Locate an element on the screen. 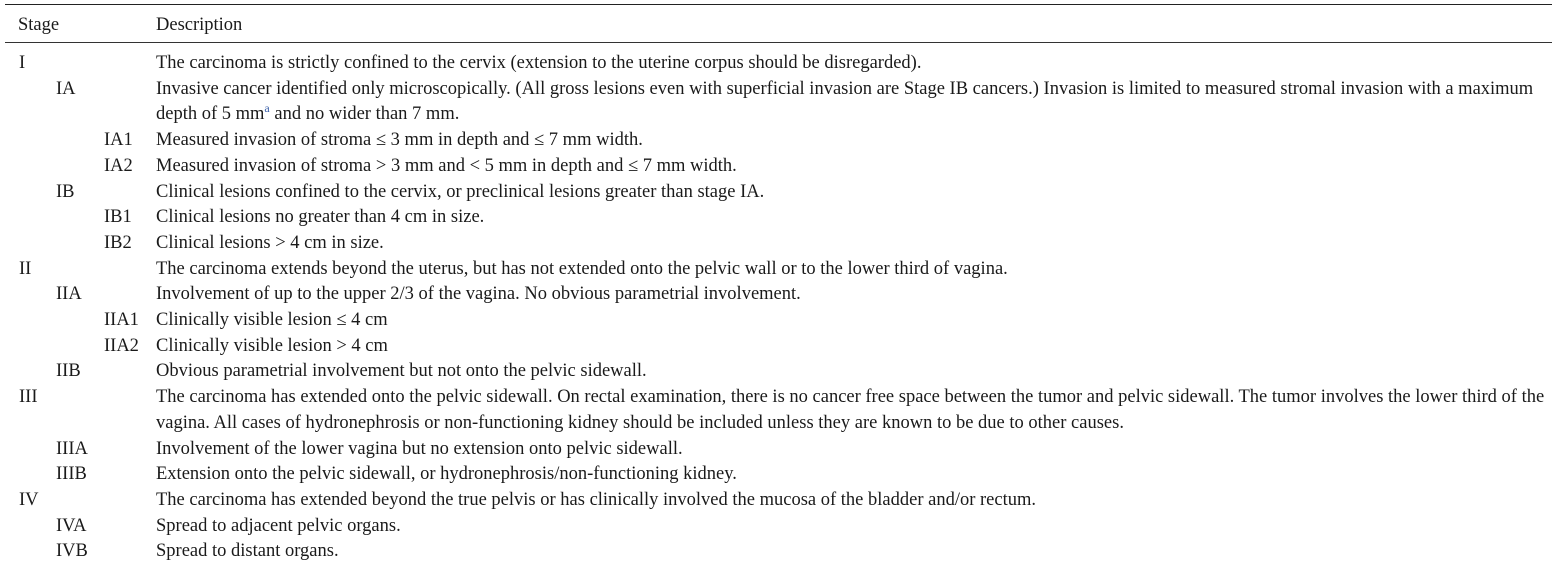 This screenshot has width=1554, height=570. table-row: IVA Spread to adjacent pelvic organs. is located at coordinates (778, 527).